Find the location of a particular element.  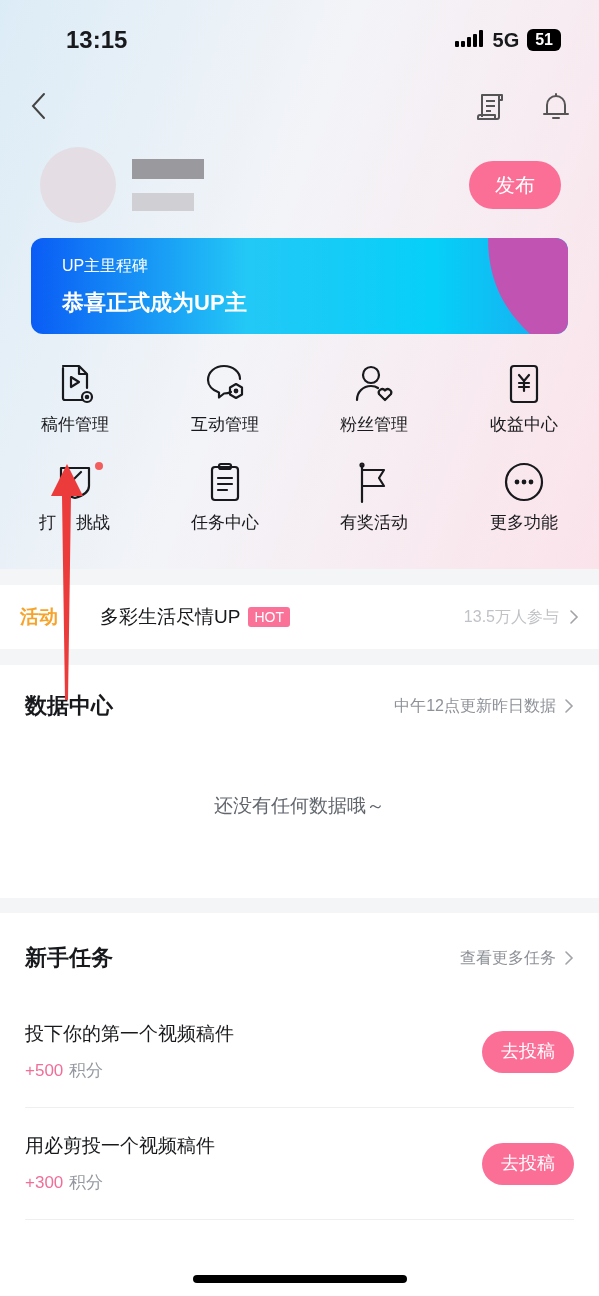

section-title: 新手任务 is located at coordinates (69, 958).